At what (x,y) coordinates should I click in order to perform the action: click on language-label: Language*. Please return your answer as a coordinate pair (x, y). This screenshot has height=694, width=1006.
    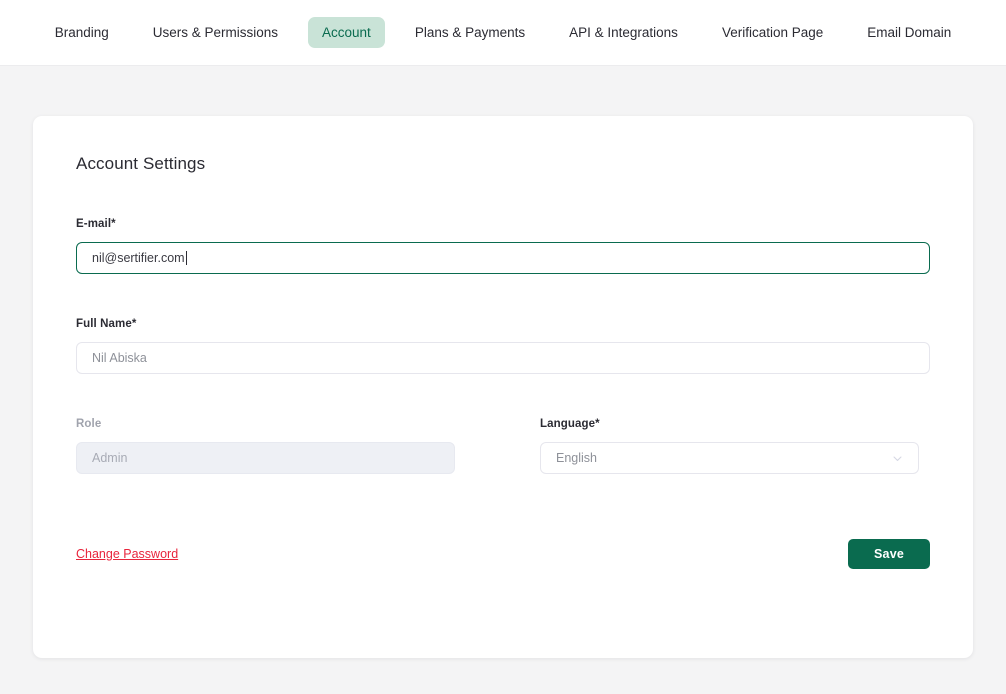
    Looking at the image, I should click on (570, 424).